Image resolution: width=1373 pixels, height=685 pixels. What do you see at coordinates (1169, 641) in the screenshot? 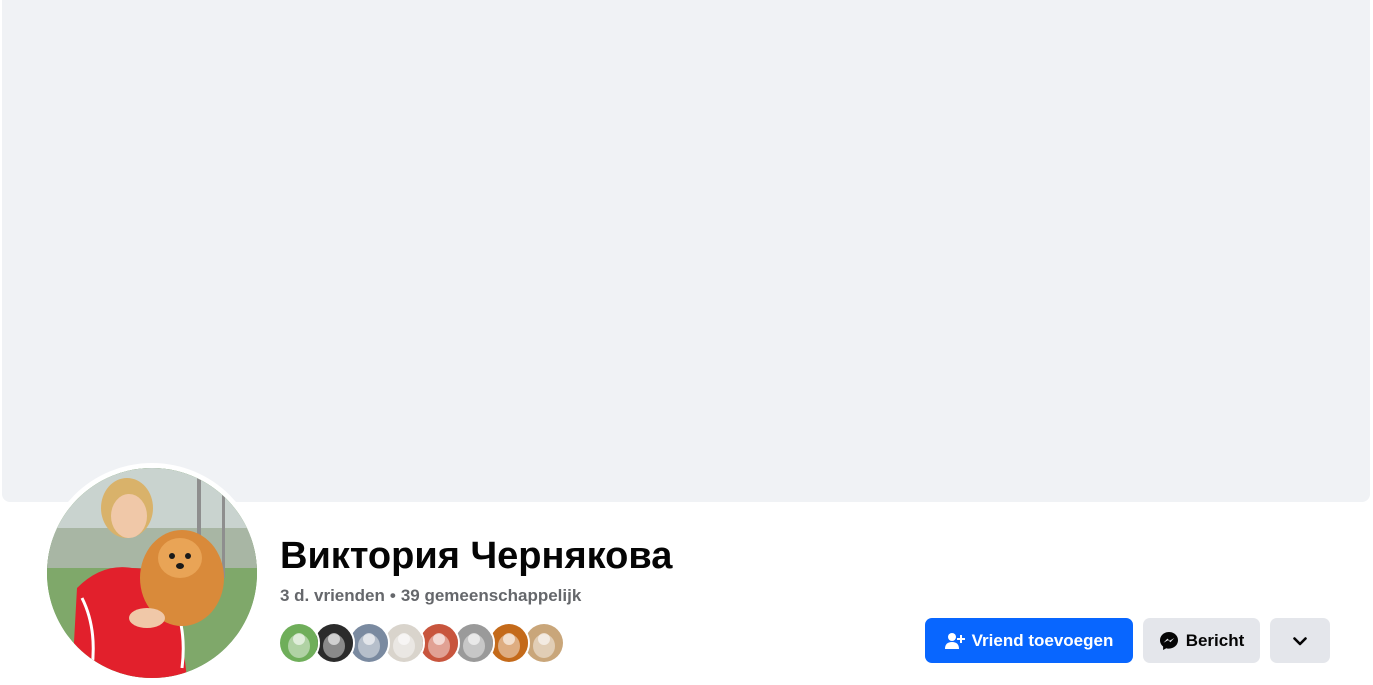
I see `messenger-icon` at bounding box center [1169, 641].